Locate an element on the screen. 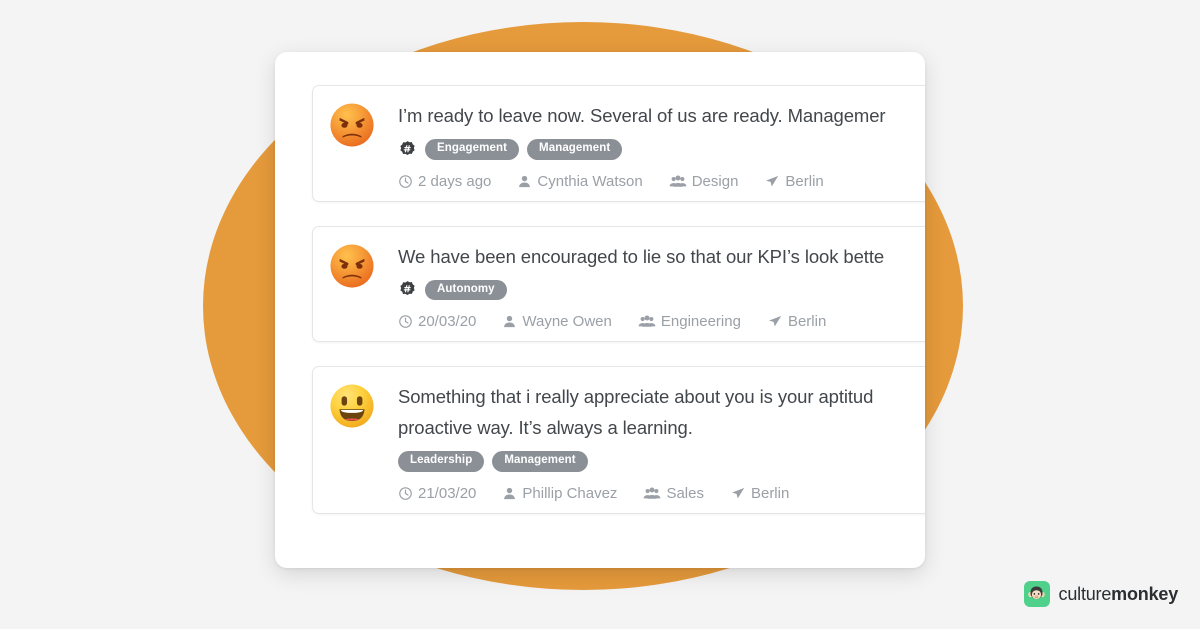 This screenshot has height=629, width=1200. meta-team: Design is located at coordinates (704, 181).